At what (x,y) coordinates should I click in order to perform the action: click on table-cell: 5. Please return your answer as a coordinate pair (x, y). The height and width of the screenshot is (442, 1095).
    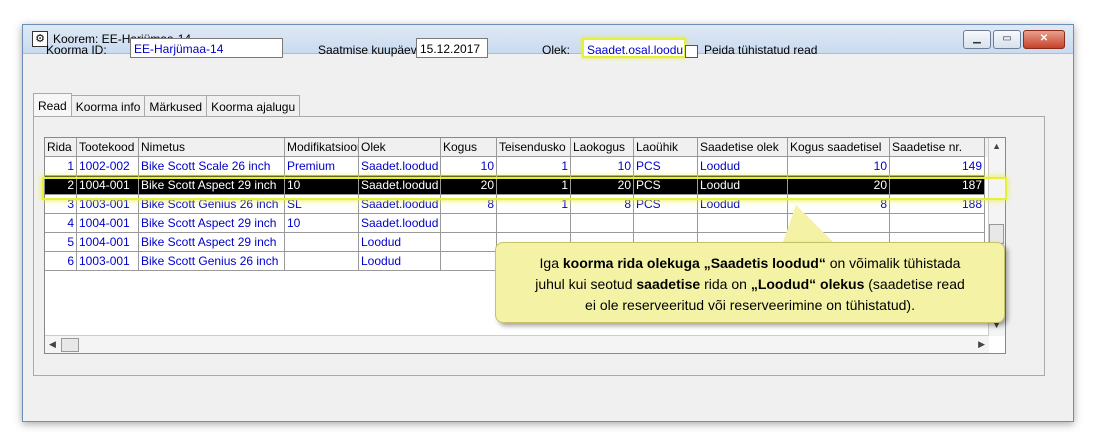
    Looking at the image, I should click on (61, 242).